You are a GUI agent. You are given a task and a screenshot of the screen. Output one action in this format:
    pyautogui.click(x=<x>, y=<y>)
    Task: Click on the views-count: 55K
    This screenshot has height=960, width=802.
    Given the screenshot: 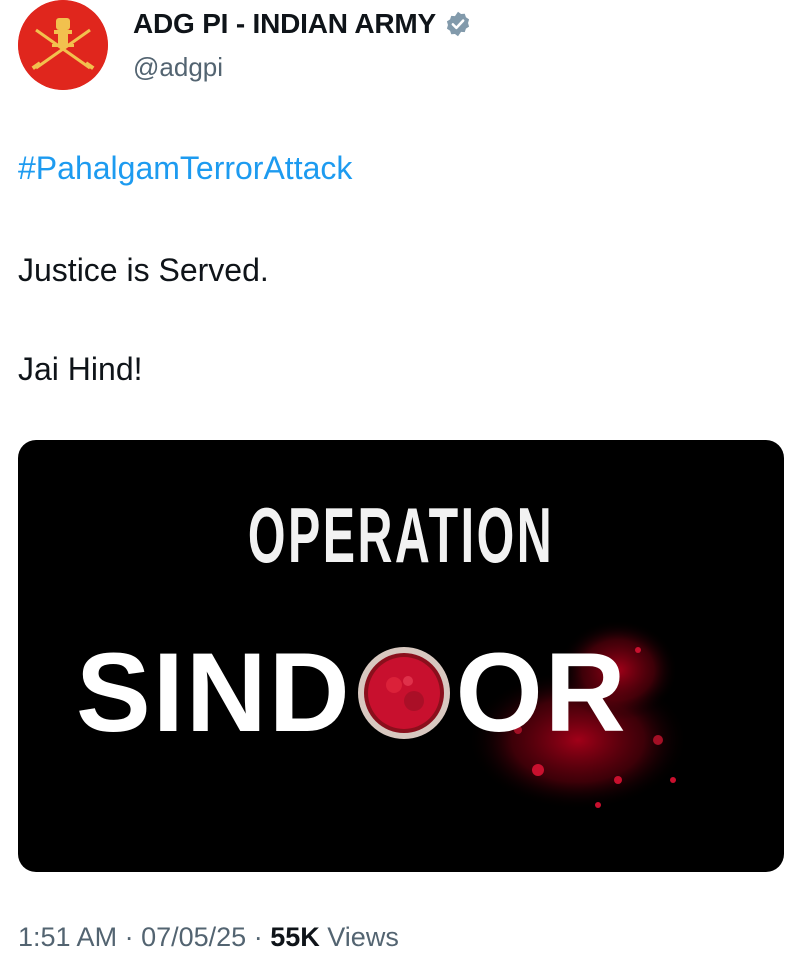 What is the action you would take?
    pyautogui.click(x=295, y=937)
    